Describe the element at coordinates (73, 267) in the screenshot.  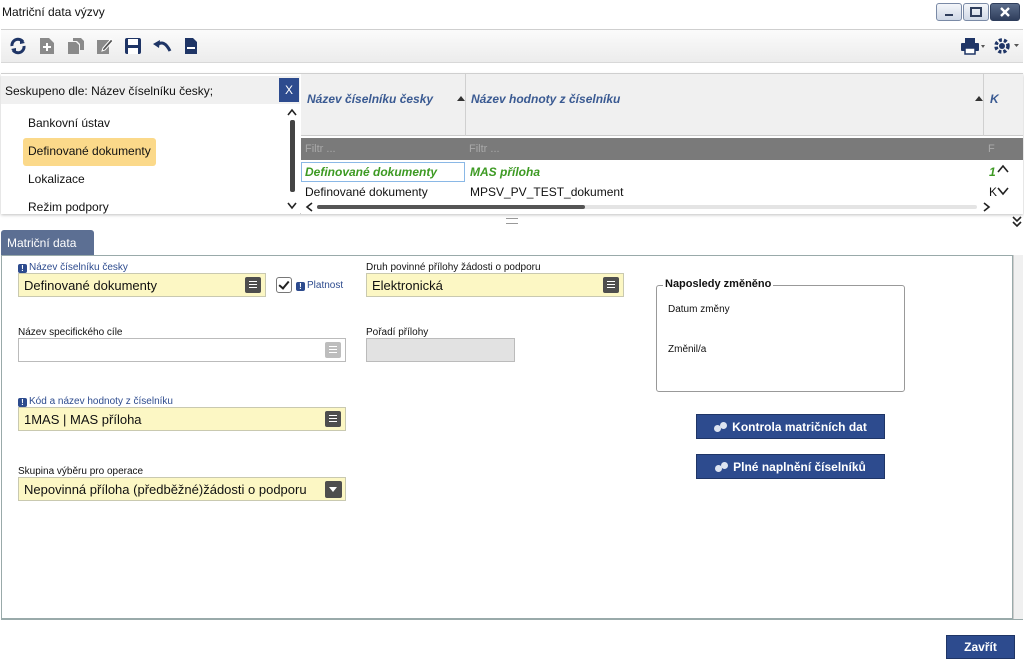
I see `nazev-ciselniku-label: ! Název číselníku česky` at that location.